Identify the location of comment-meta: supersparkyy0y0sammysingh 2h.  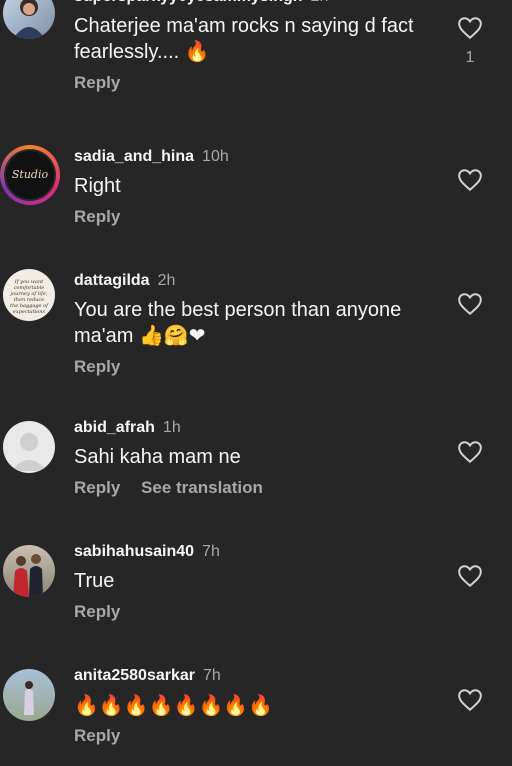
(253, 3).